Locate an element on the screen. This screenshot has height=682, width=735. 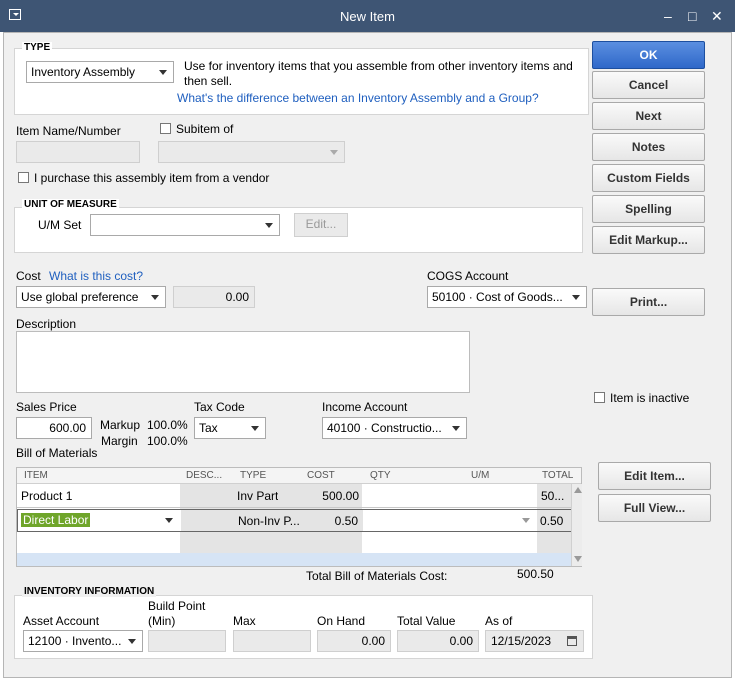
desc-cell is located at coordinates (208, 520).